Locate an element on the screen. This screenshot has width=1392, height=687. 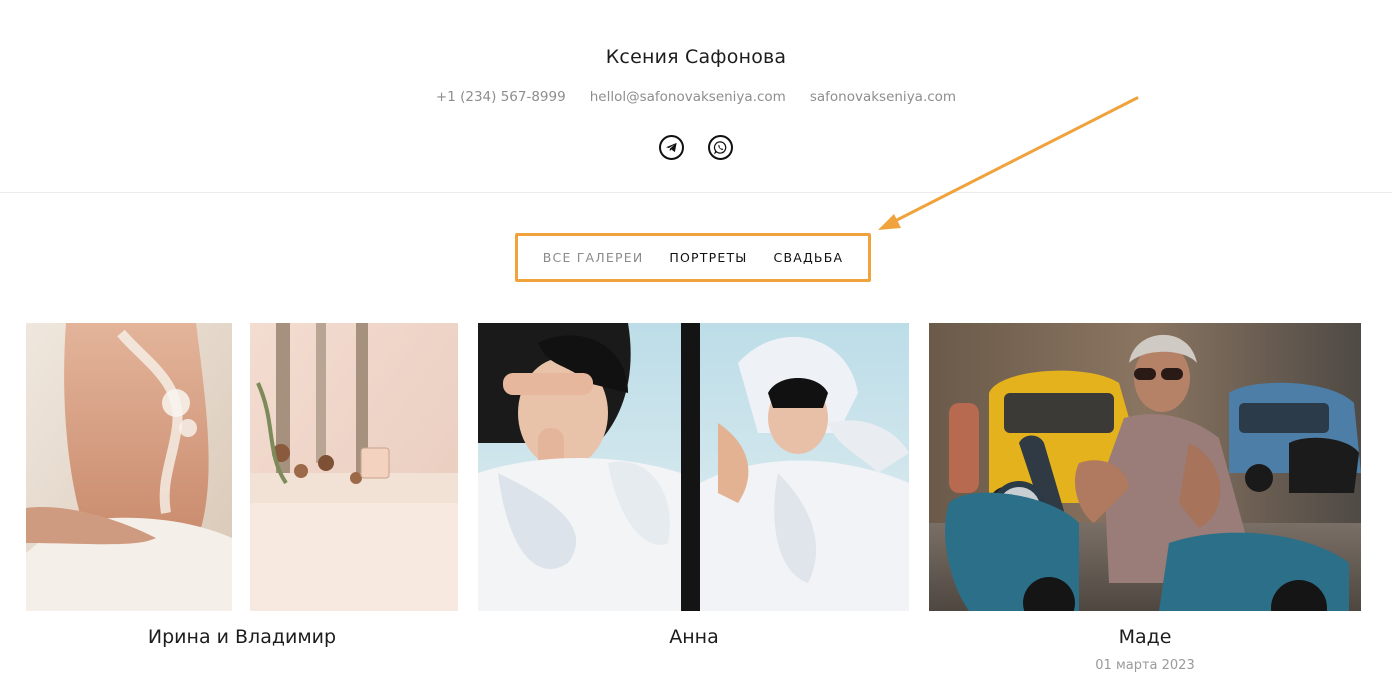
gallery-title-made: Маде is located at coordinates (1145, 637).